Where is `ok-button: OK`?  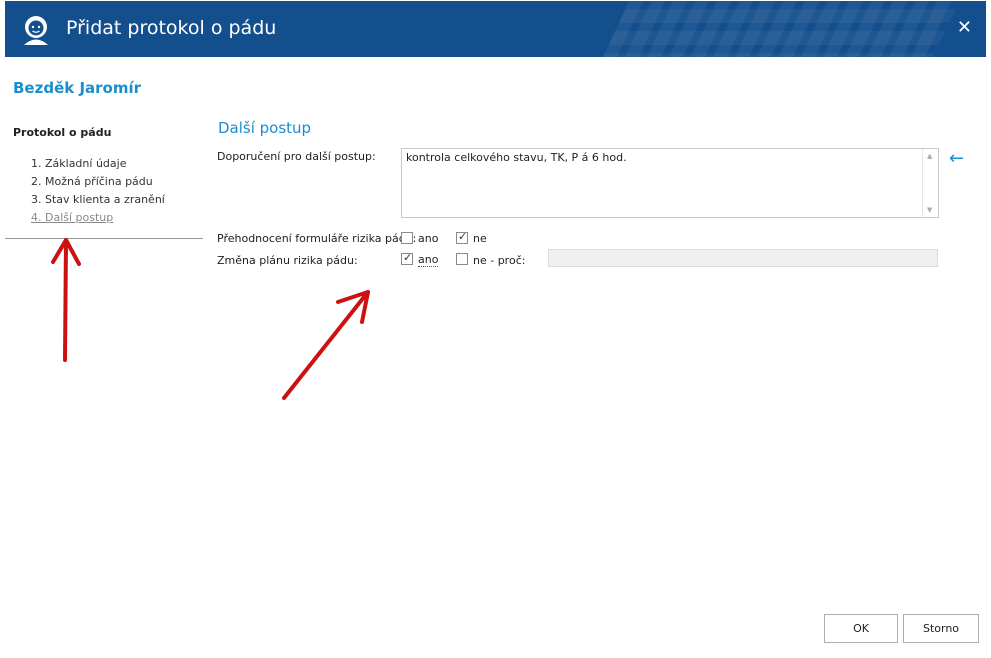
ok-button: OK is located at coordinates (861, 628).